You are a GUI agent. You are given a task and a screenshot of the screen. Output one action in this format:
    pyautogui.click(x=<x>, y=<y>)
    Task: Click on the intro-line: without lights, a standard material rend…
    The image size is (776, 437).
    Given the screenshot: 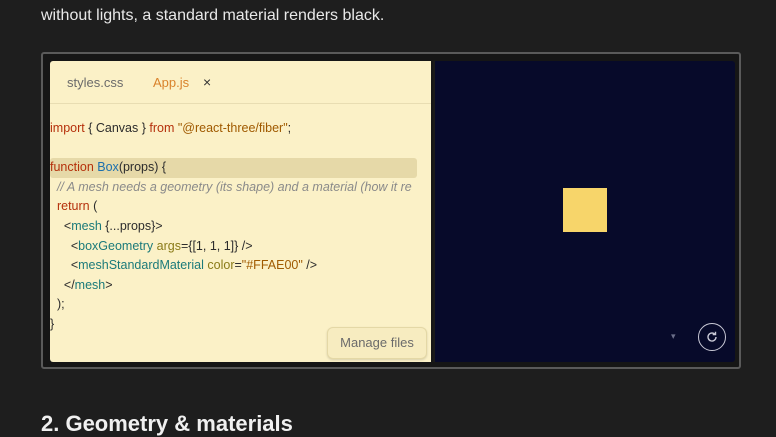 What is the action you would take?
    pyautogui.click(x=213, y=15)
    